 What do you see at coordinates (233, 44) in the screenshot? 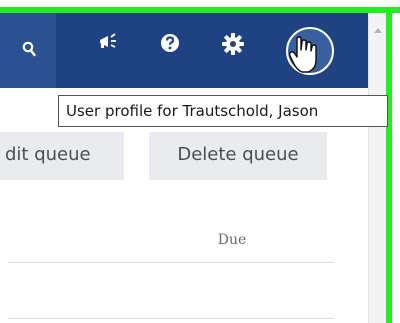
I see `gear-icon` at bounding box center [233, 44].